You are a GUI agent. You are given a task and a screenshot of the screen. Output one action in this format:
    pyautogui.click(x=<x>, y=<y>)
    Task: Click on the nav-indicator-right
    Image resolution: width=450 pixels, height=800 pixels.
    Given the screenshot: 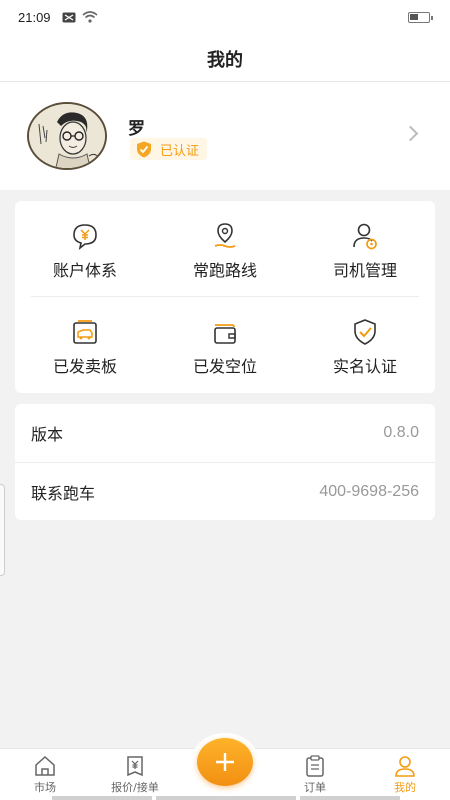 What is the action you would take?
    pyautogui.click(x=350, y=798)
    